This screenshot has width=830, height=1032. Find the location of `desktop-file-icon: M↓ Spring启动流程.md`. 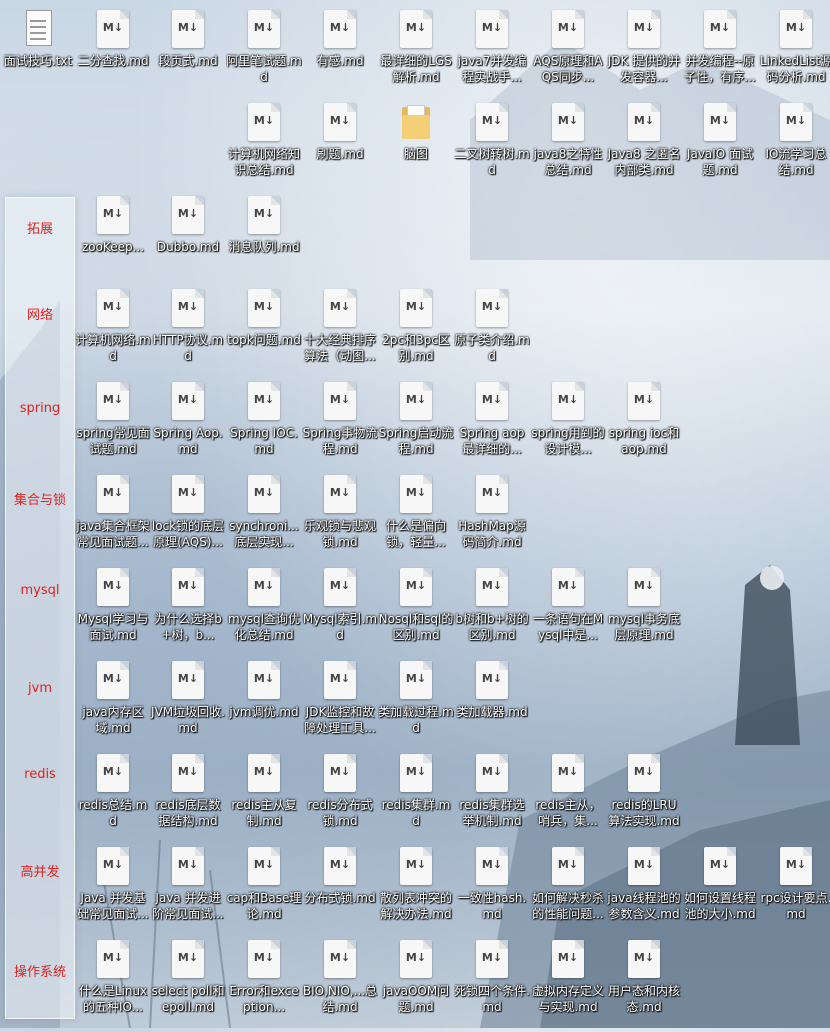

desktop-file-icon: M↓ Spring启动流程.md is located at coordinates (416, 427).